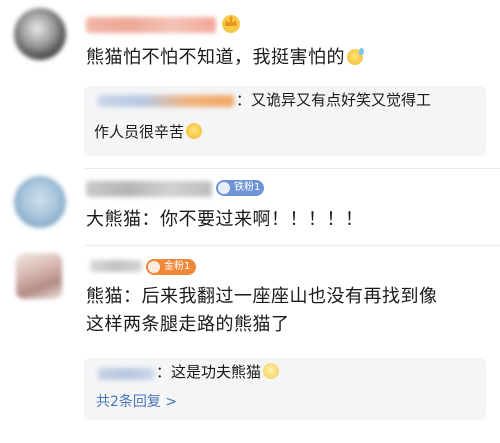 The width and height of the screenshot is (500, 443). I want to click on reply-text: ：这是功夫熊猫, so click(218, 372).